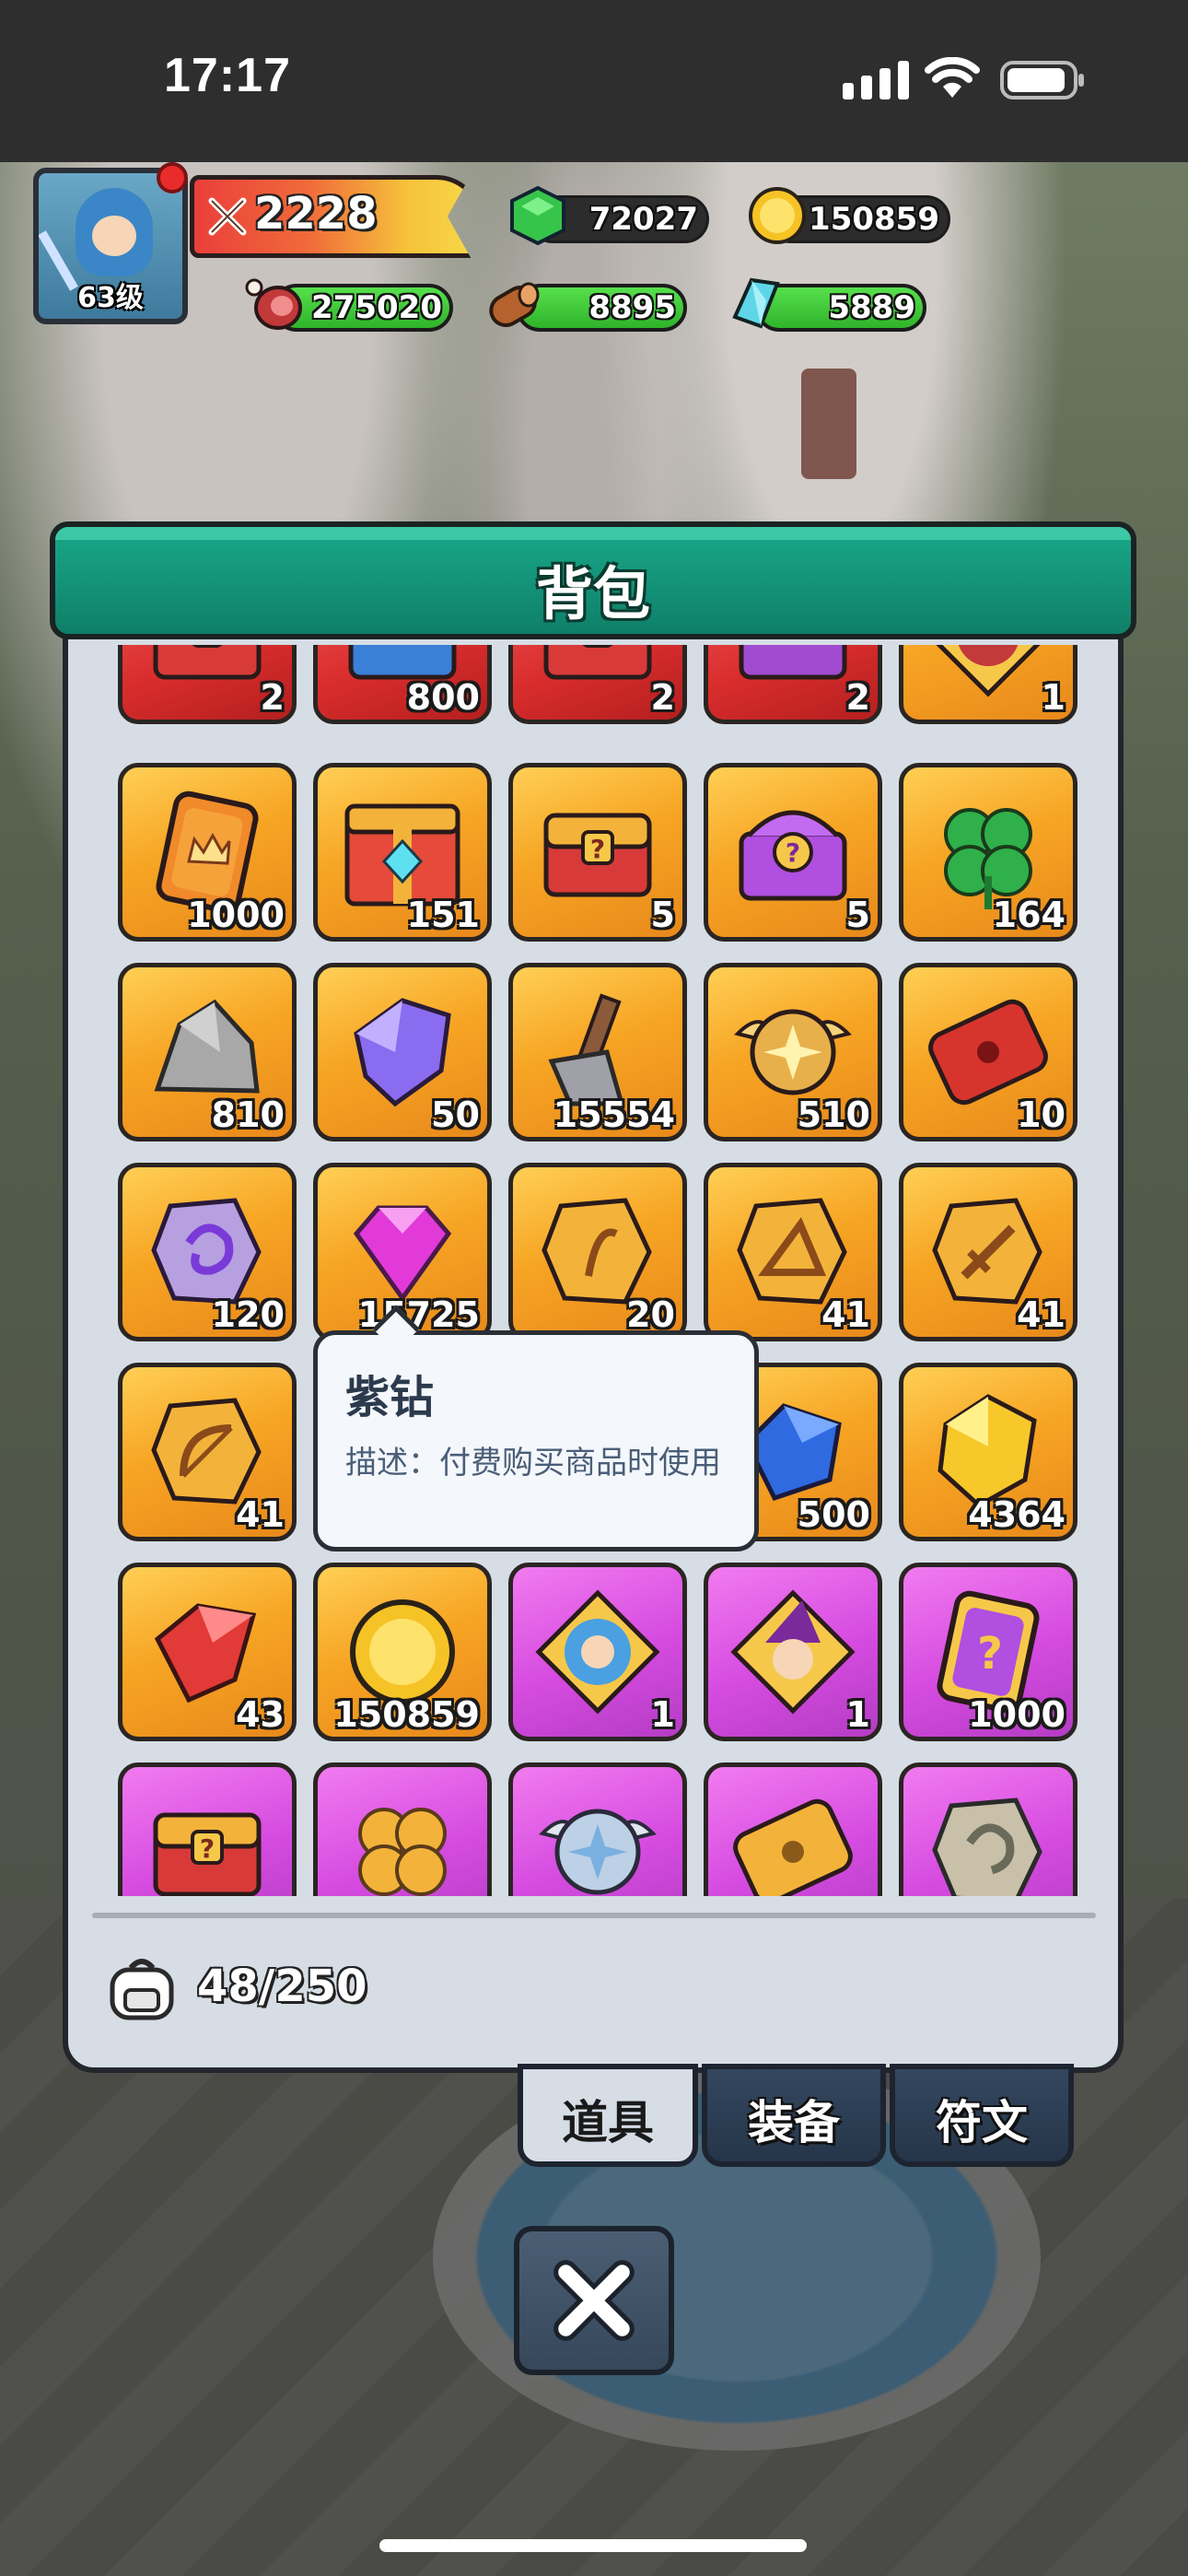  Describe the element at coordinates (988, 1052) in the screenshot. I see `inventory-slot: 10` at that location.